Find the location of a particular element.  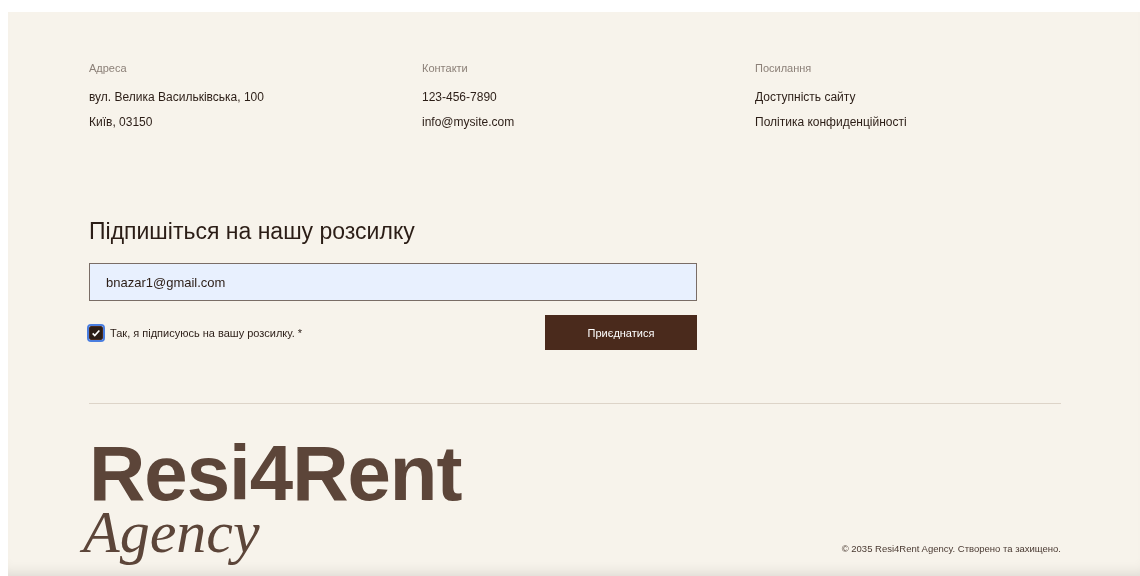

email-field: bnazar1@gmail.com is located at coordinates (393, 282).